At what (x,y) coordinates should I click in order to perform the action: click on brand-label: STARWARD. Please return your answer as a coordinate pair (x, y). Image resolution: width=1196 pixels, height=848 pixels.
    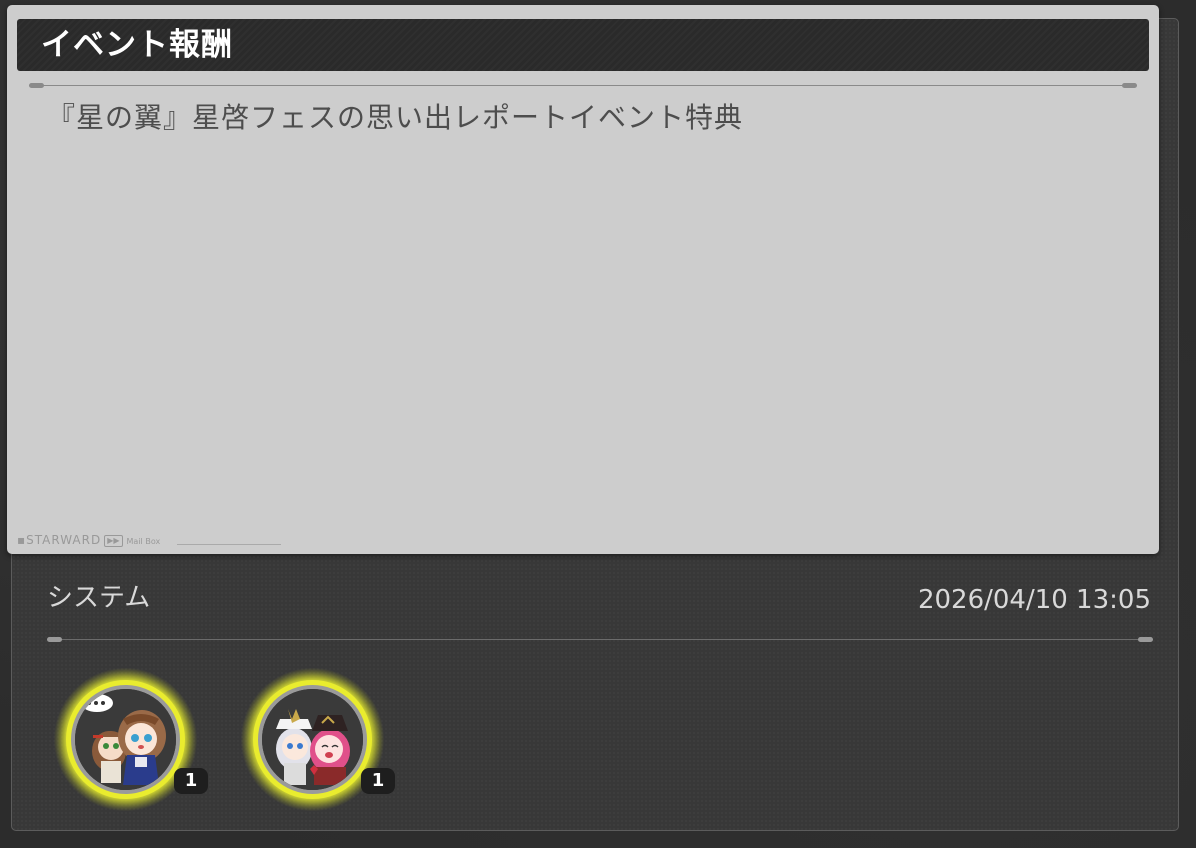
    Looking at the image, I should click on (64, 540).